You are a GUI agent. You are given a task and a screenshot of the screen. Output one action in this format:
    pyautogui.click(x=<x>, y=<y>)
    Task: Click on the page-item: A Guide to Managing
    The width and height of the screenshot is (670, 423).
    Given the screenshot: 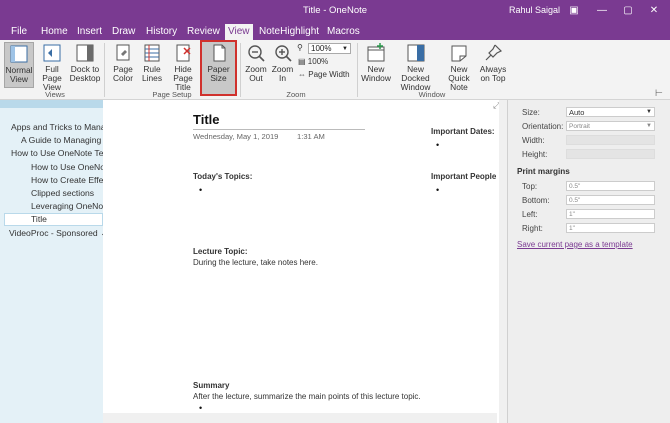 What is the action you would take?
    pyautogui.click(x=62, y=140)
    